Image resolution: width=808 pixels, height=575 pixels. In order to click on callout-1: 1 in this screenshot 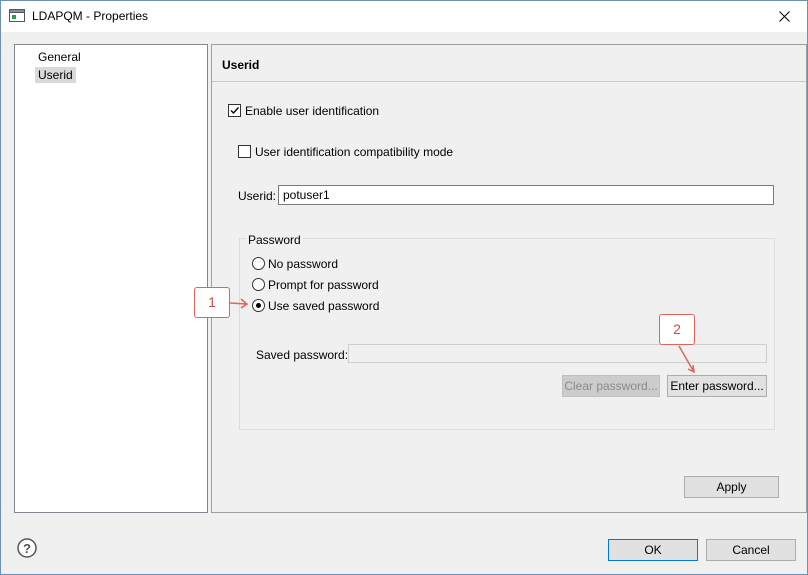, I will do `click(212, 302)`.